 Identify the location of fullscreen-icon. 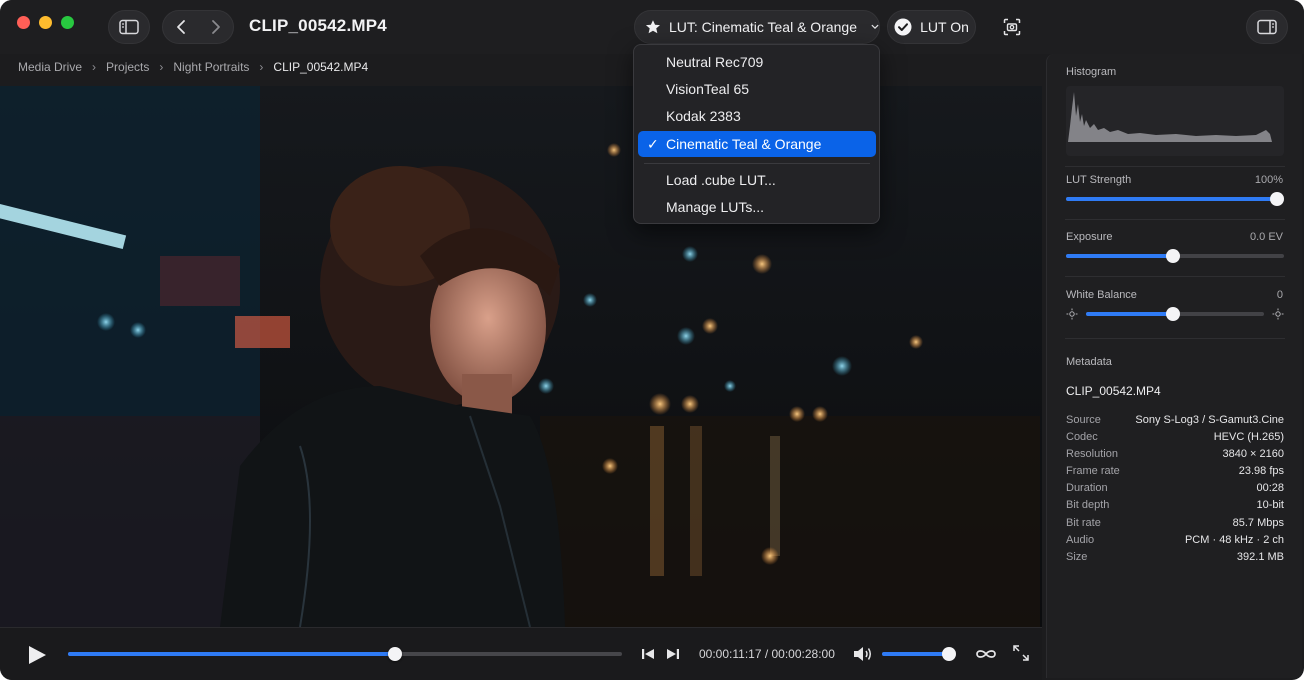
(1021, 653).